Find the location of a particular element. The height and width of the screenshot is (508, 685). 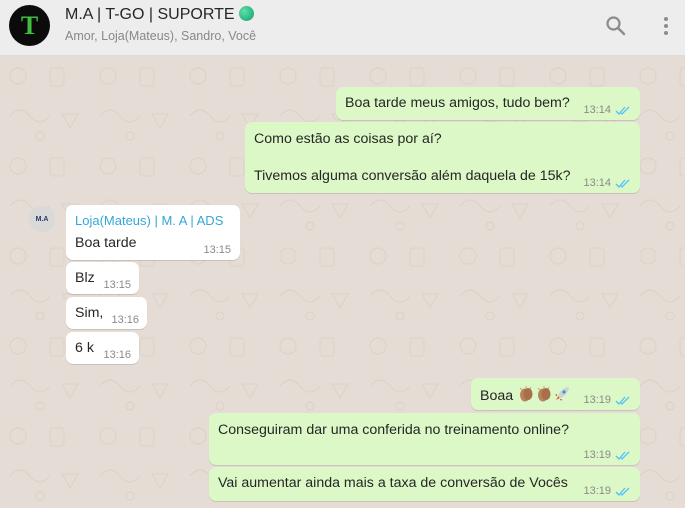

sender-avatar: M.A is located at coordinates (42, 219).